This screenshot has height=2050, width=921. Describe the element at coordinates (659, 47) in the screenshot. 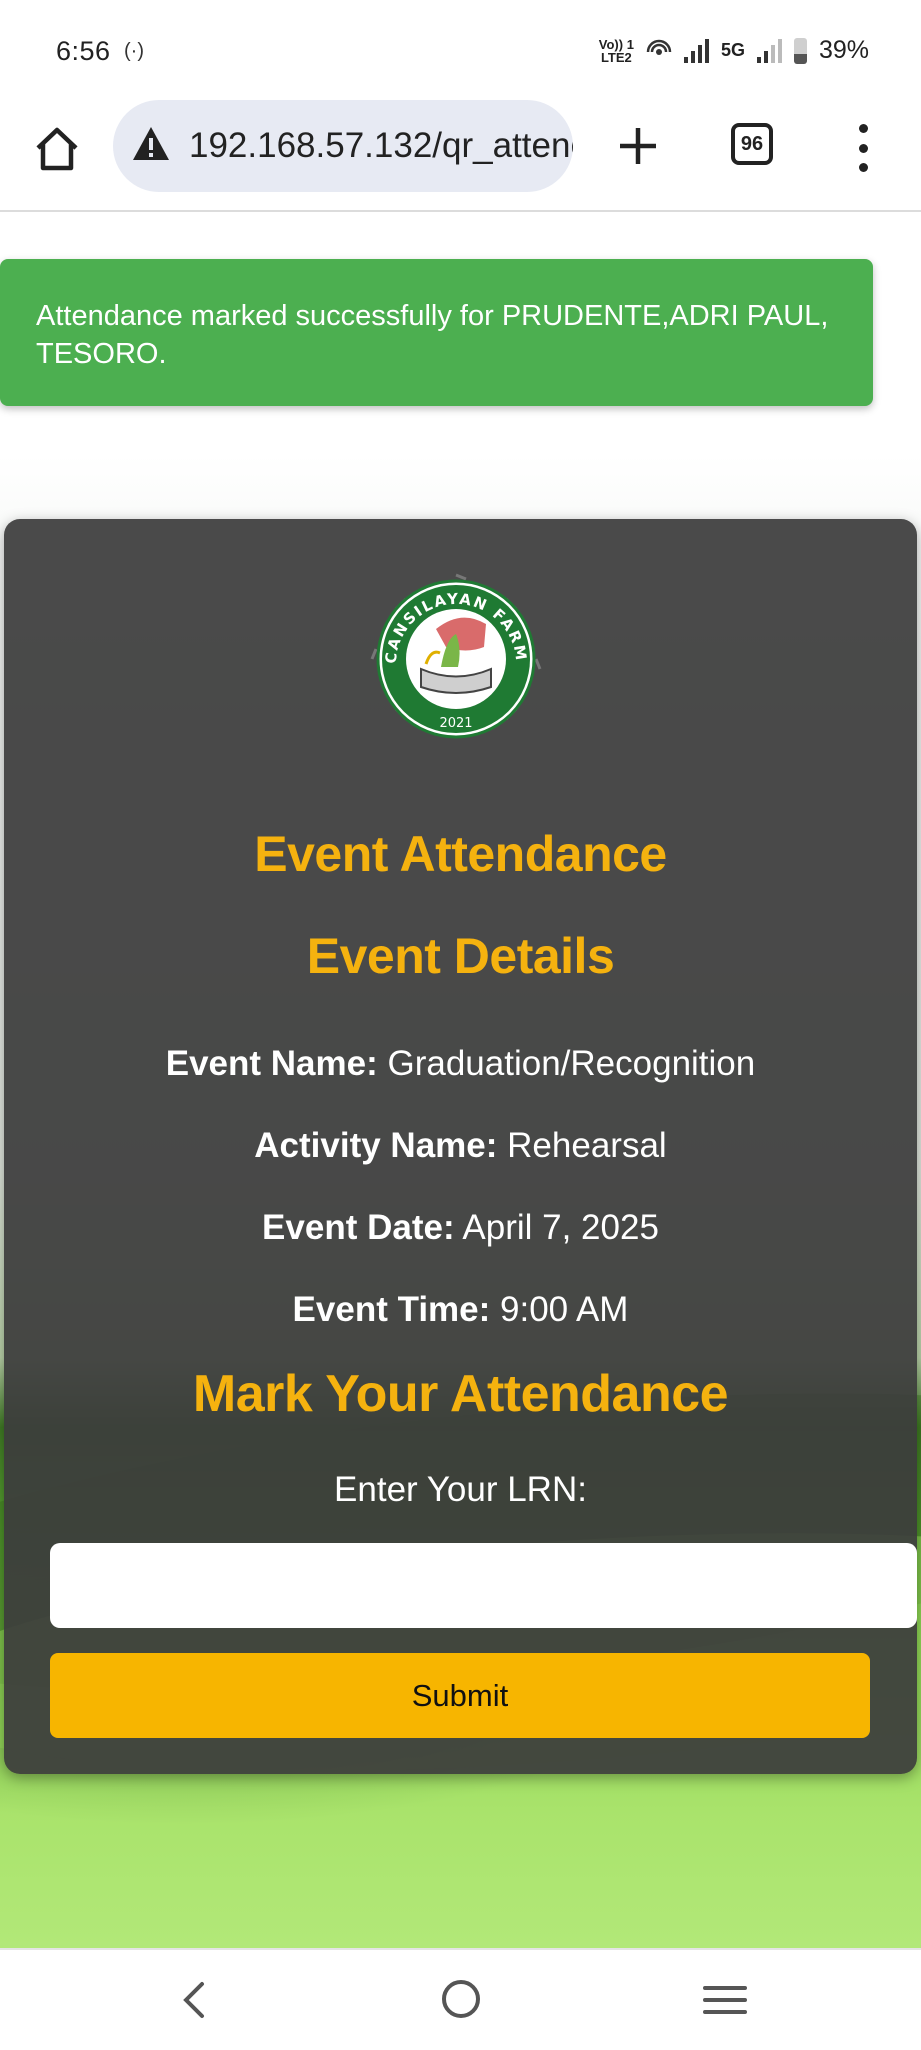

I see `wifi-calling-icon` at that location.